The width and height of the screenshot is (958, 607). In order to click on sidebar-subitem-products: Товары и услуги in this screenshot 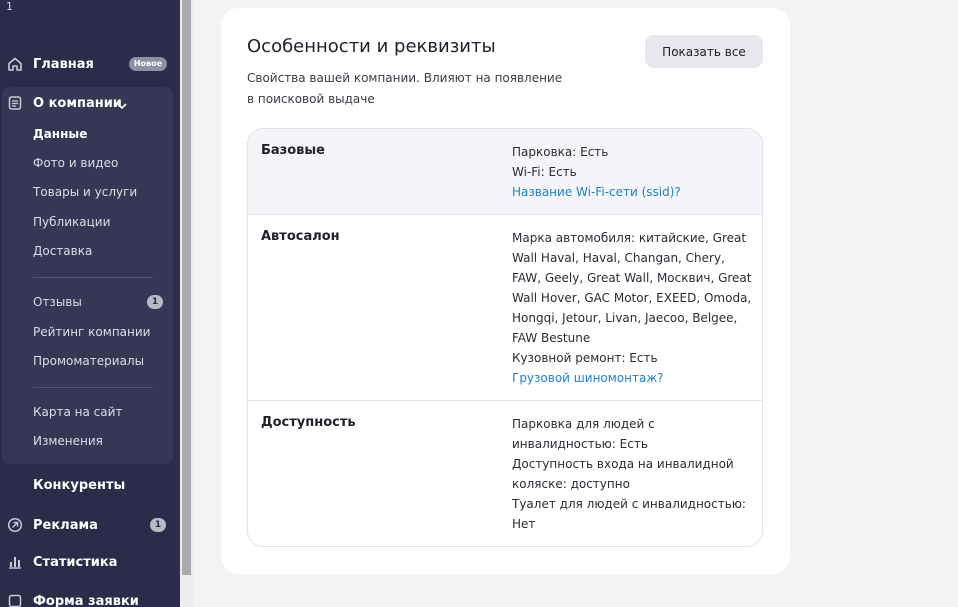, I will do `click(85, 192)`.